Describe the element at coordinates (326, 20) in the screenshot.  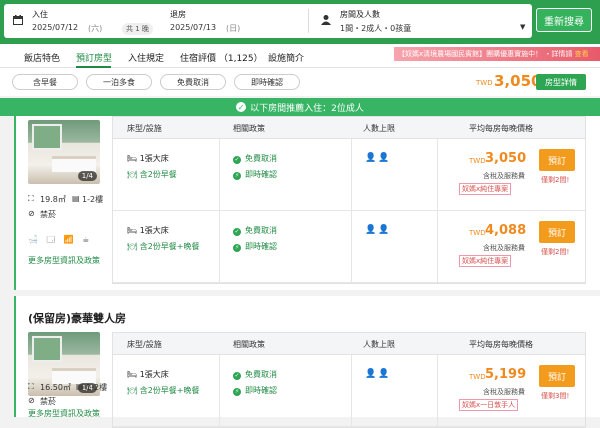
I see `user-icon` at that location.